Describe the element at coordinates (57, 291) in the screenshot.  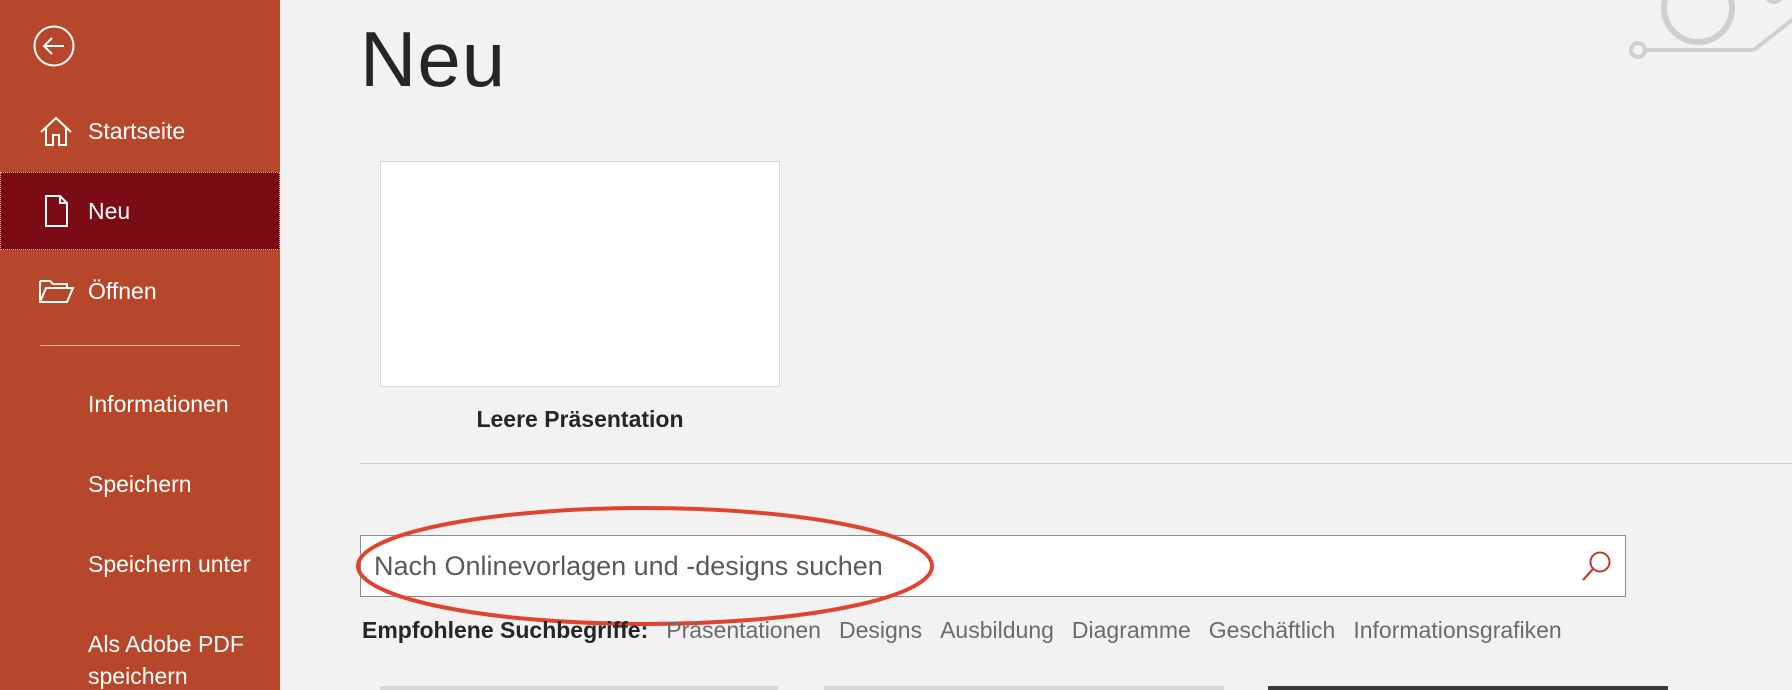
I see `open-folder-icon` at that location.